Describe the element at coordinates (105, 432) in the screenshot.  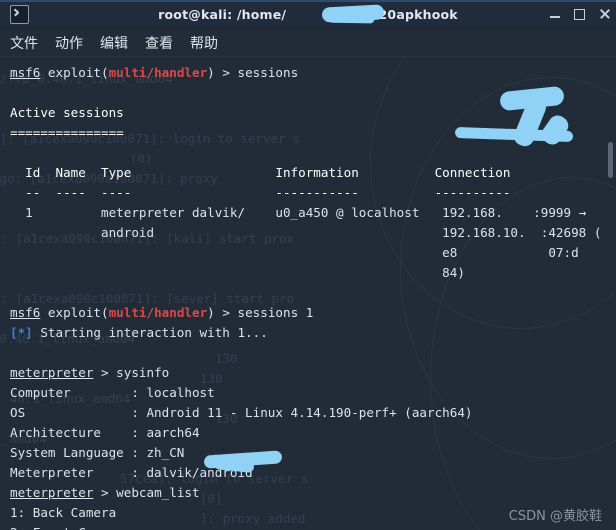
I see `sysinfo-architecture: Architecture : aarch64` at that location.